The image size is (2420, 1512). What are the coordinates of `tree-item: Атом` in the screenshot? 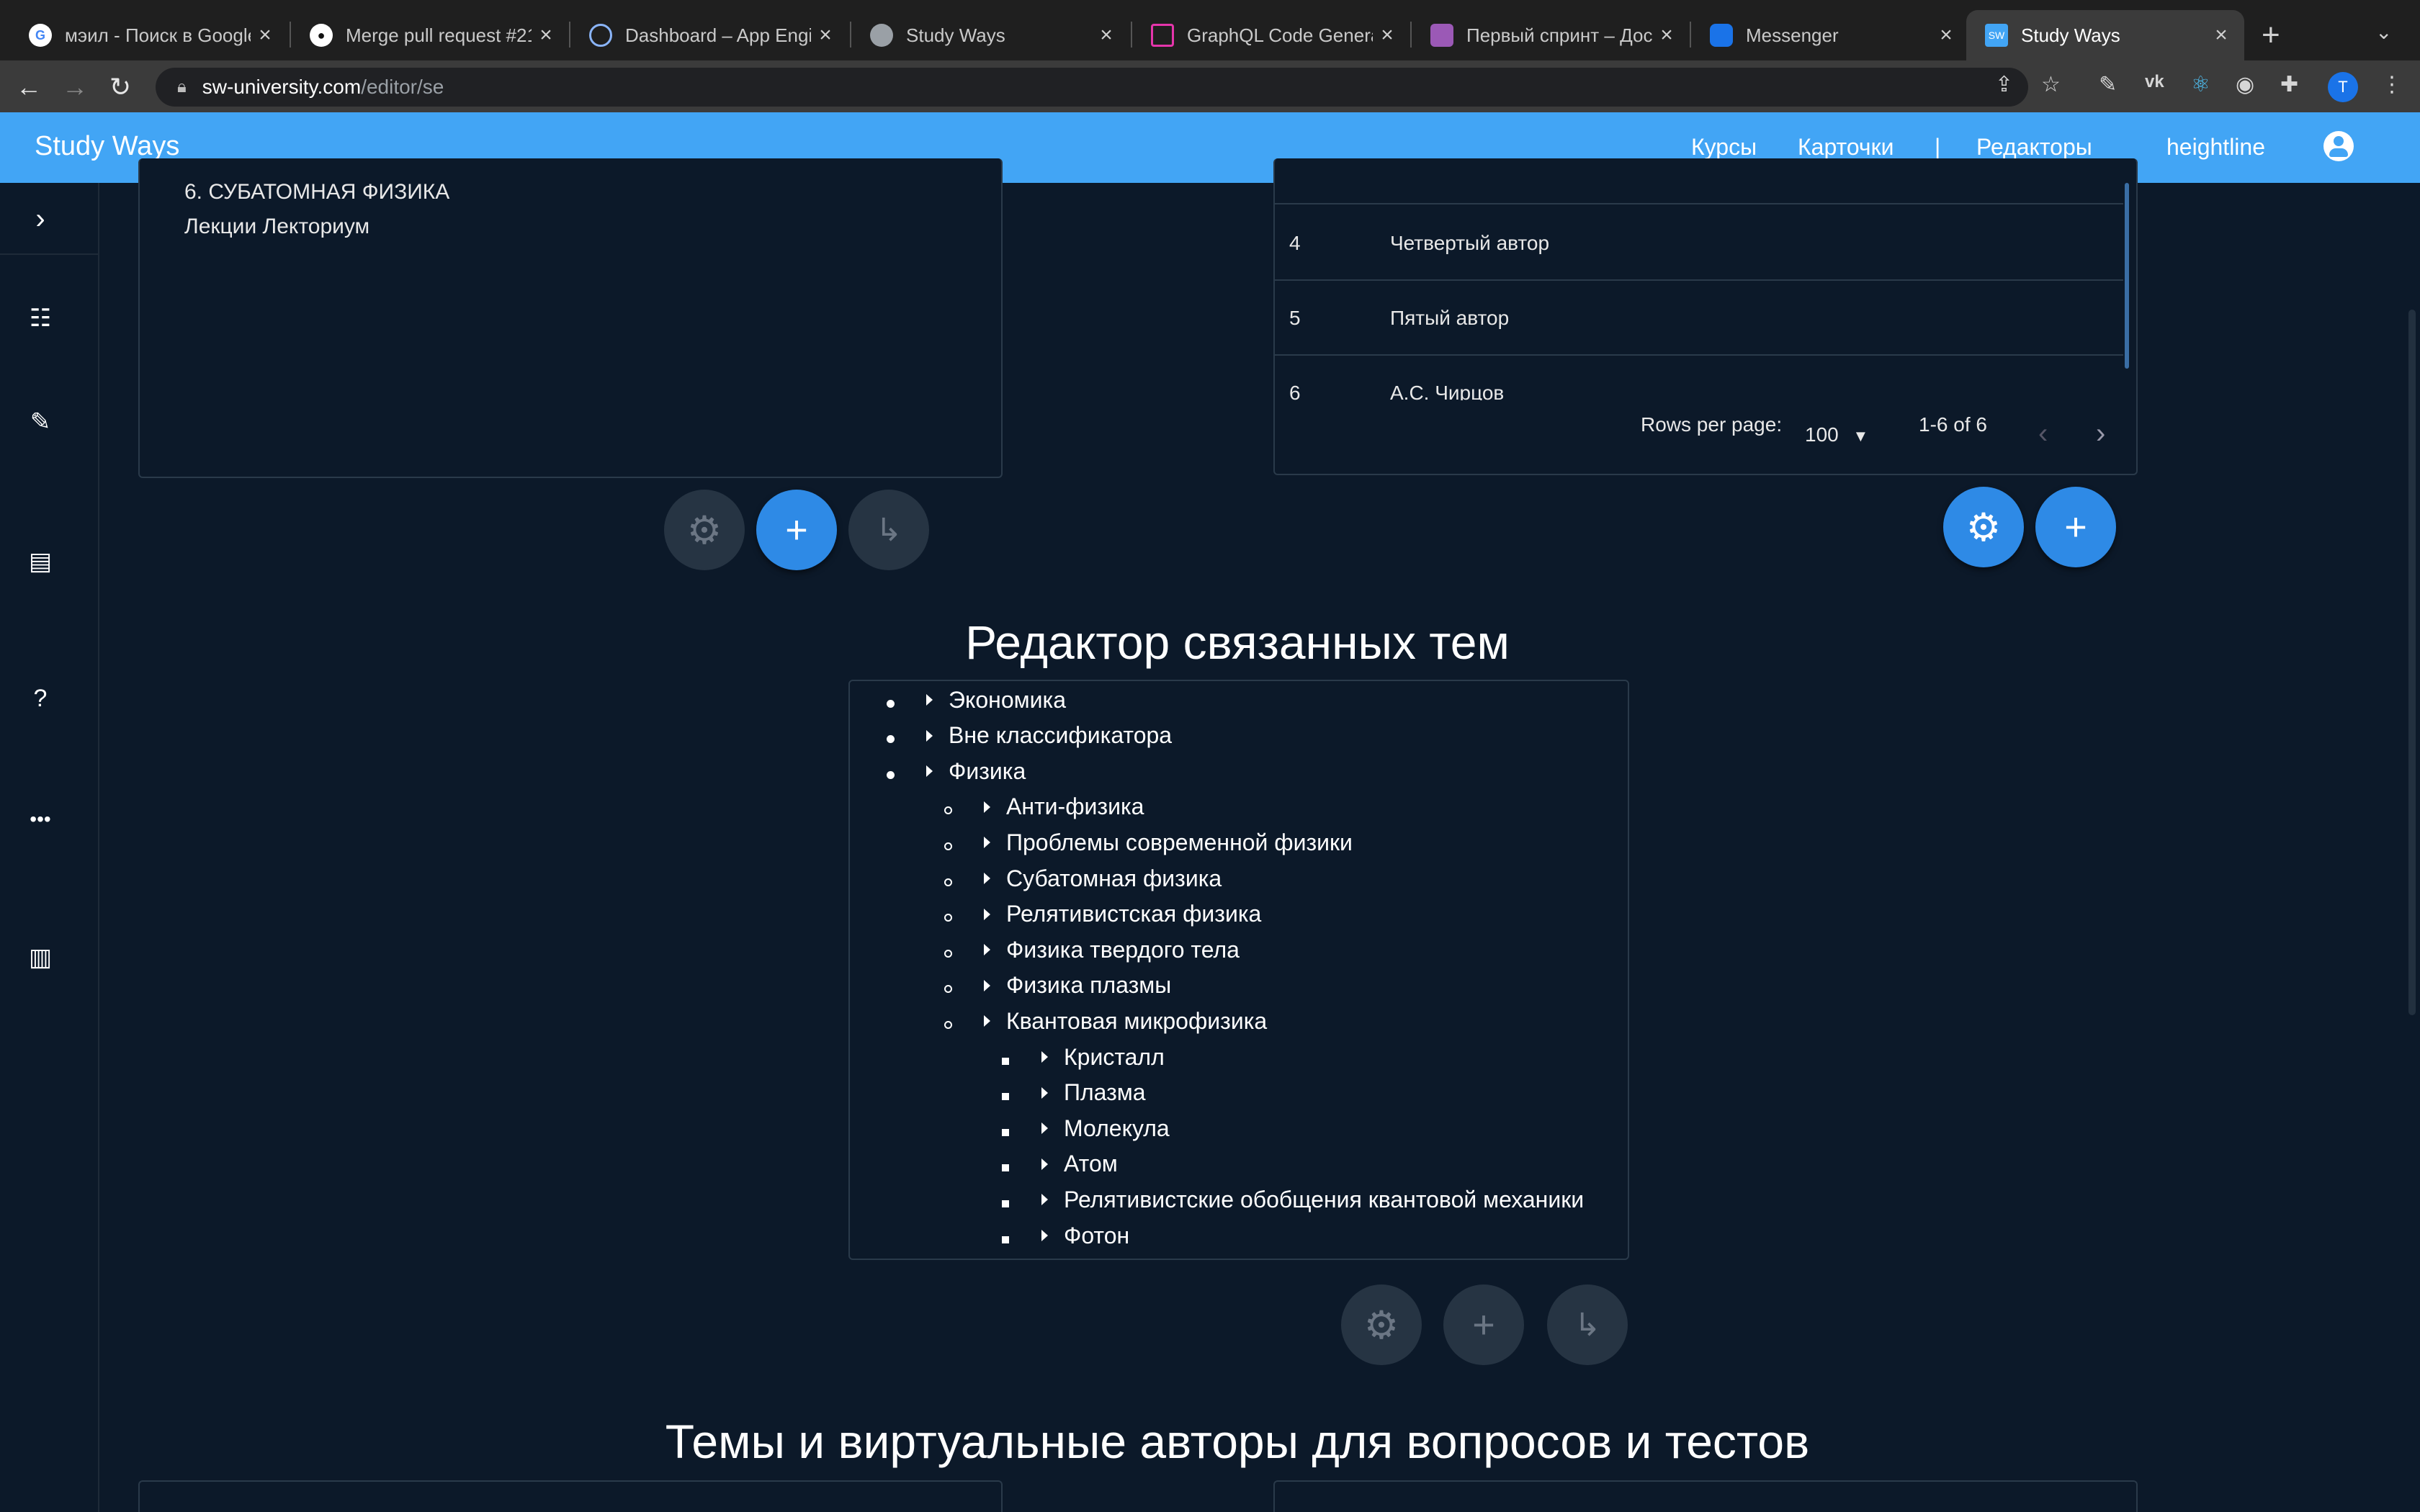 It's located at (1054, 1164).